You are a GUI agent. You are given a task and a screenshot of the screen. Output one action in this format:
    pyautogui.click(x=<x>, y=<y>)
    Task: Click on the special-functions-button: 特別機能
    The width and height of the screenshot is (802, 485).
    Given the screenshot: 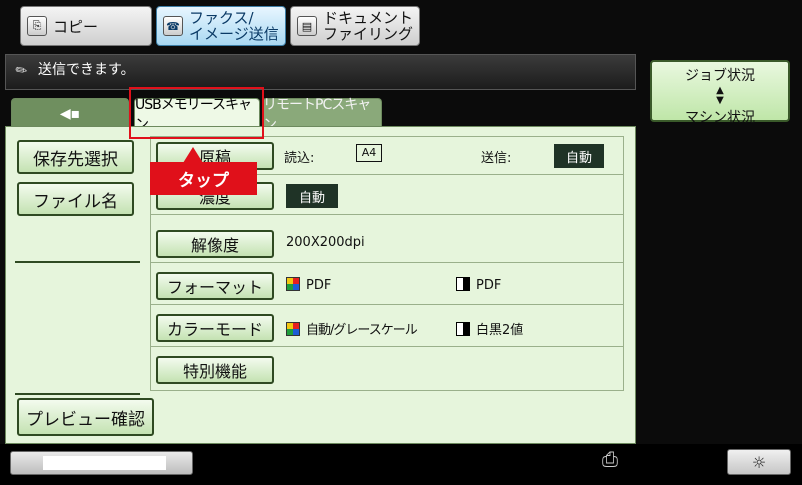 What is the action you would take?
    pyautogui.click(x=215, y=370)
    